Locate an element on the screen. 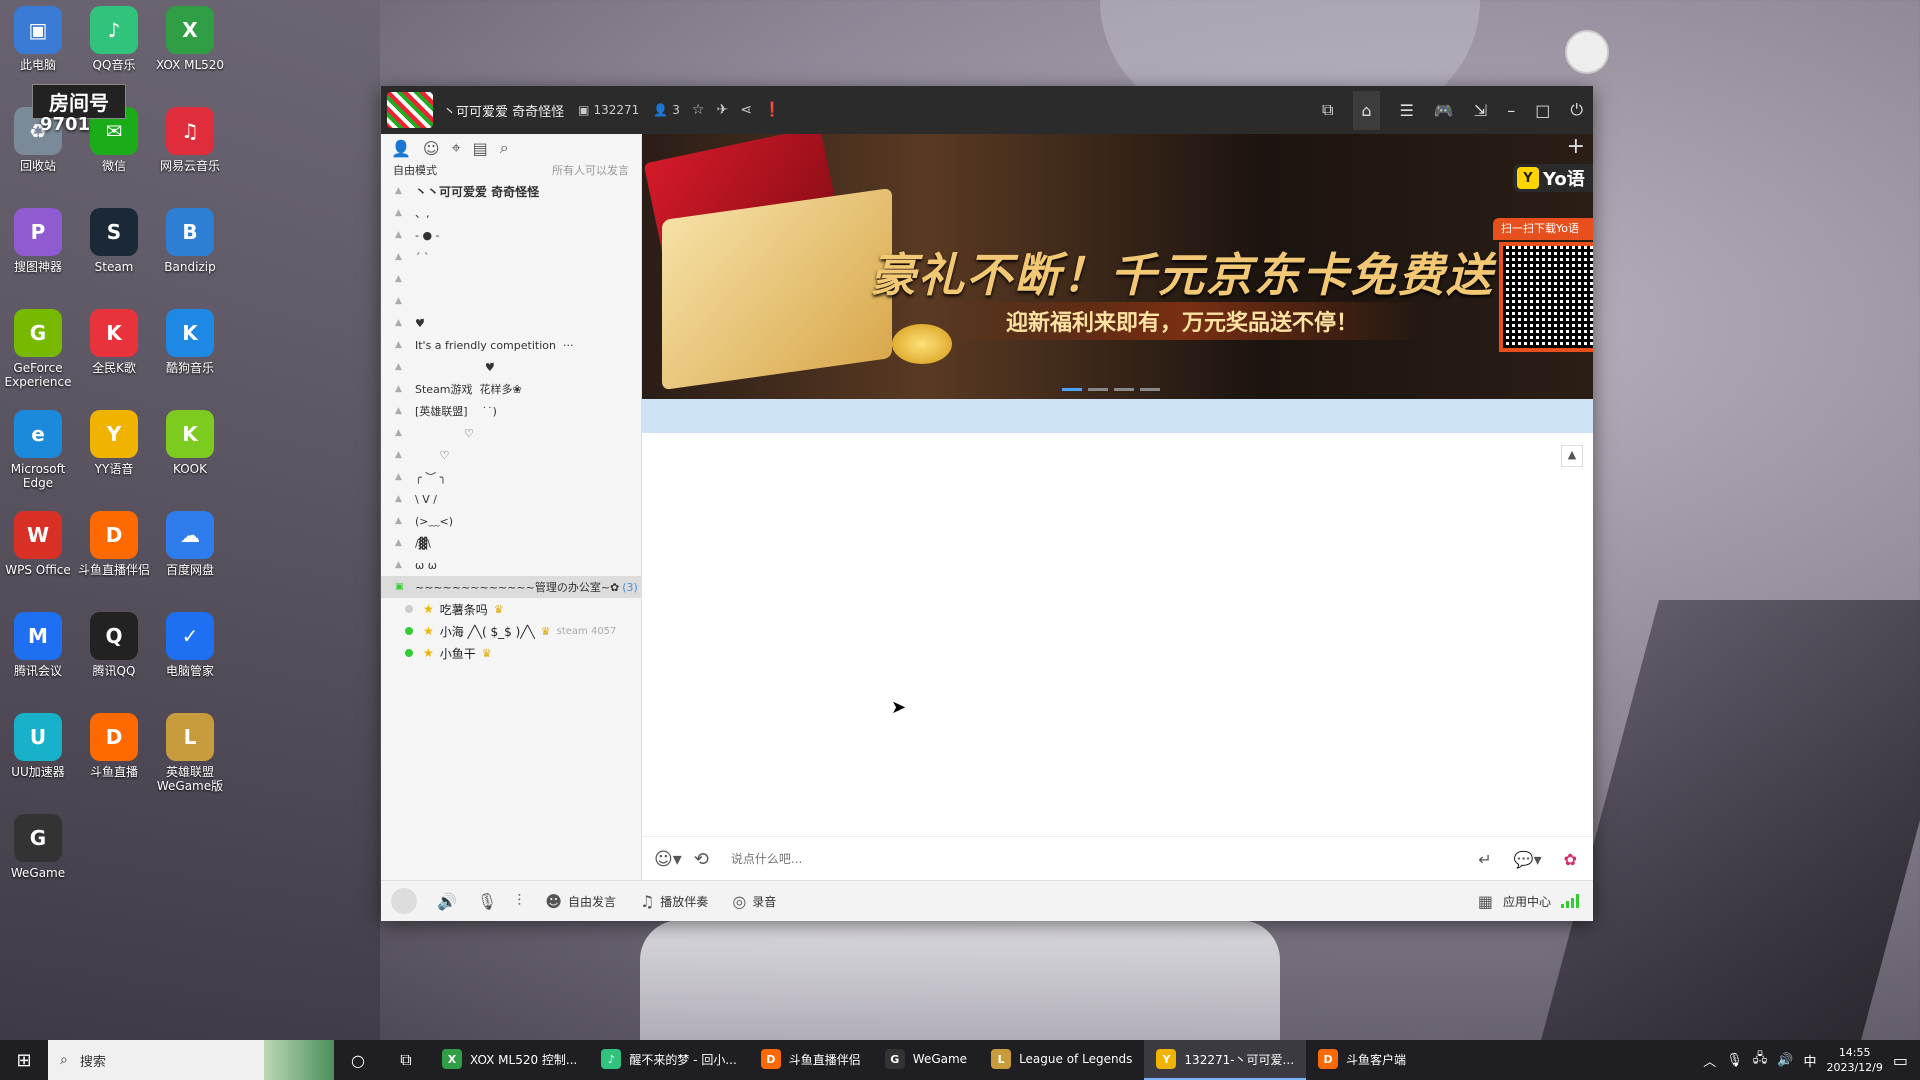  chat-input is located at coordinates (960, 859).